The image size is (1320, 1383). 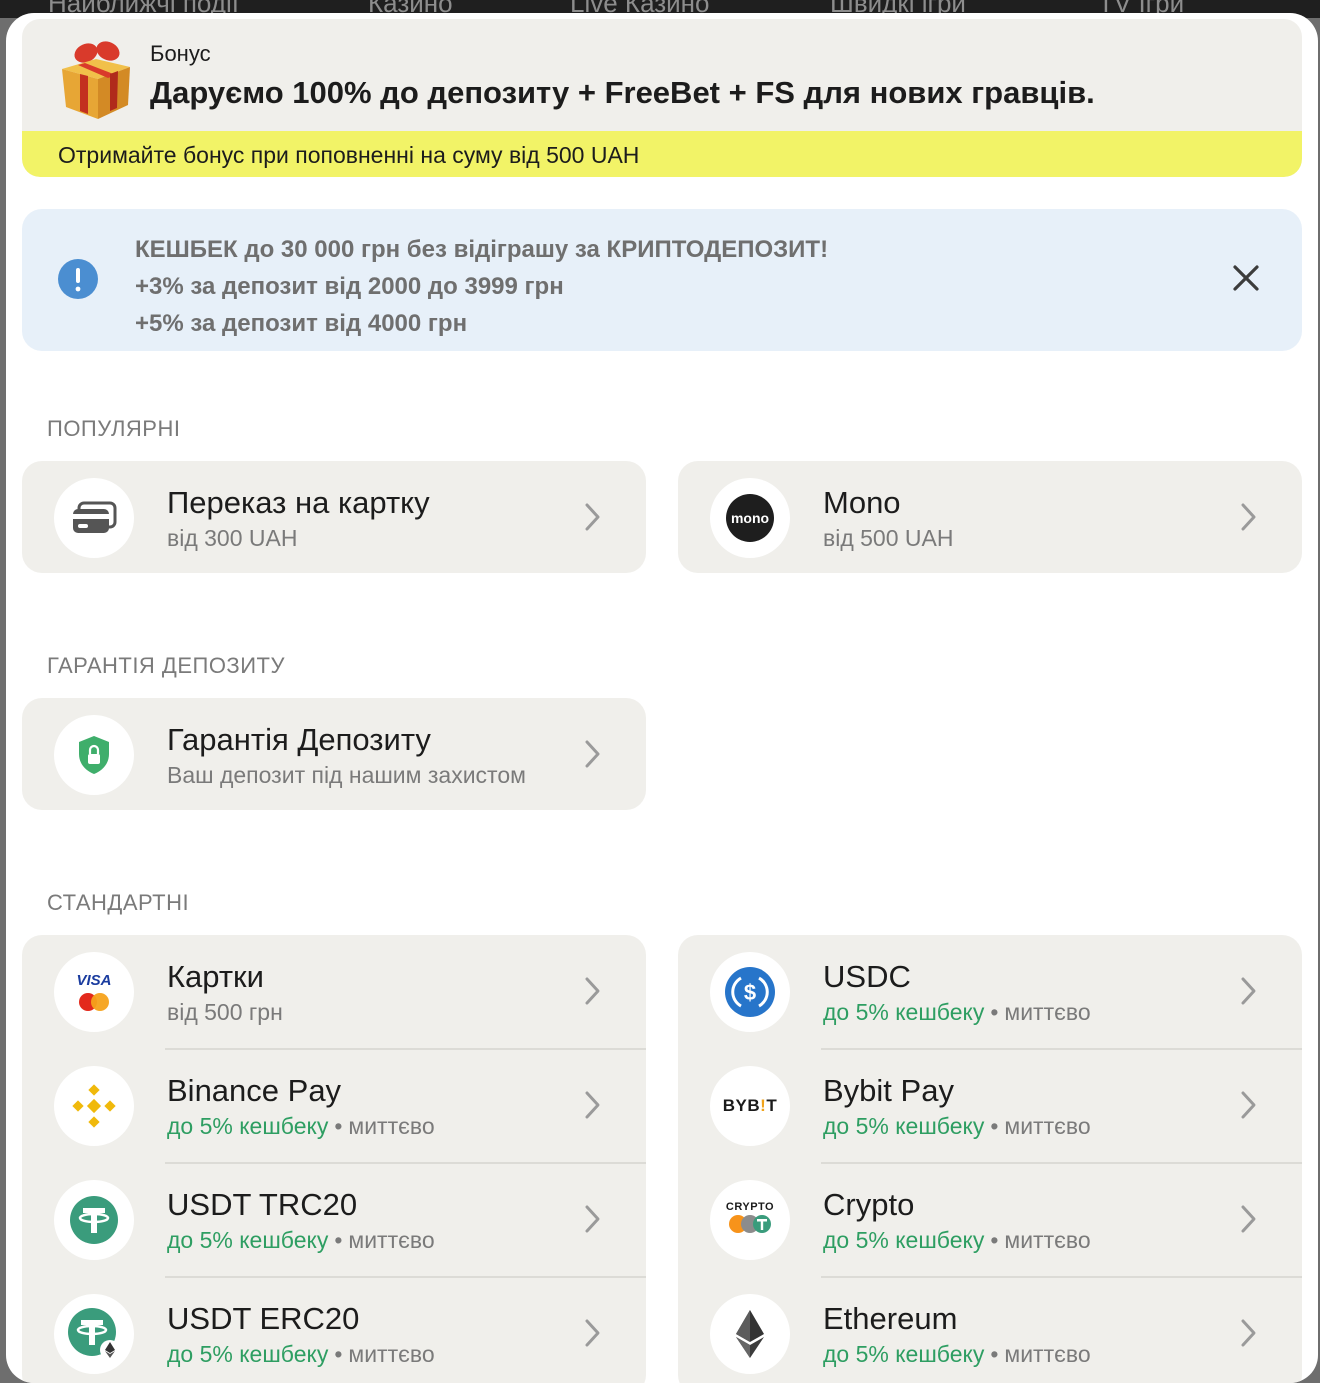 I want to click on payment-method-row: USDT TRC20 до 5% кешбеку • миттєво, so click(x=334, y=1220).